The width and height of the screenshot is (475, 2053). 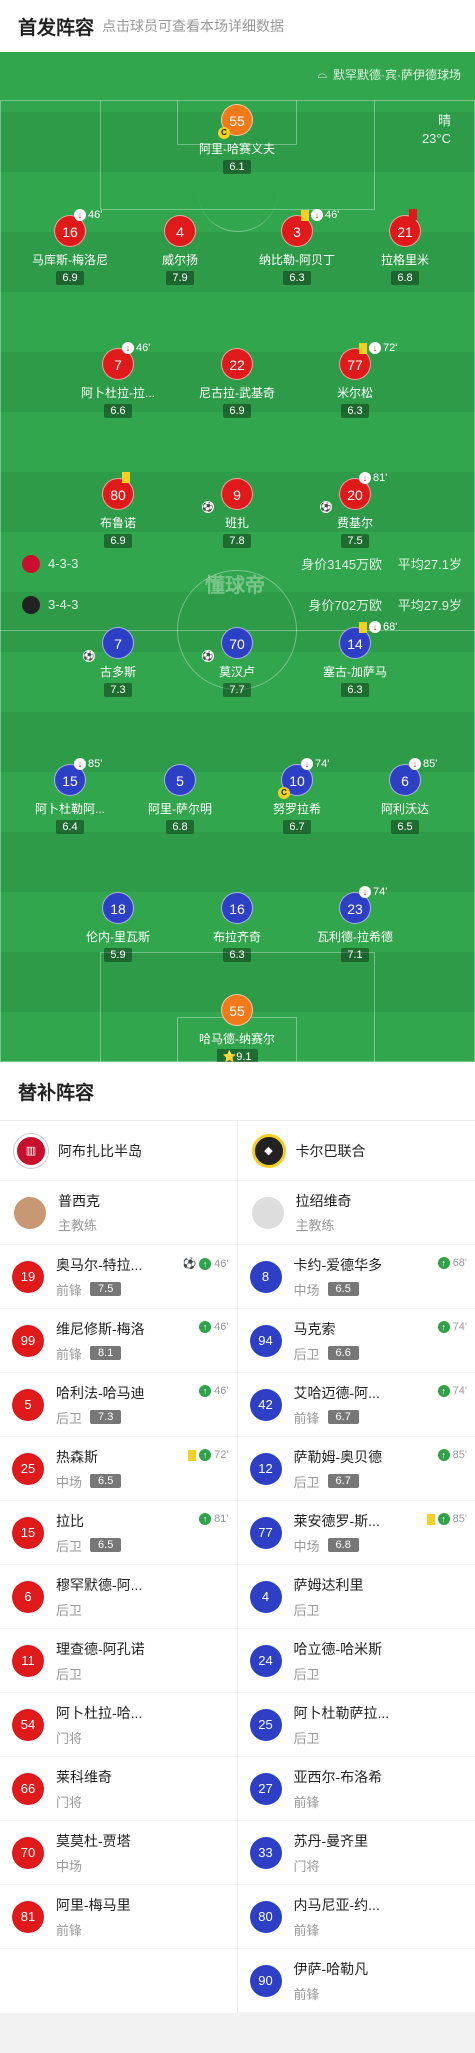 What do you see at coordinates (28, 1724) in the screenshot?
I see `player-number: 54` at bounding box center [28, 1724].